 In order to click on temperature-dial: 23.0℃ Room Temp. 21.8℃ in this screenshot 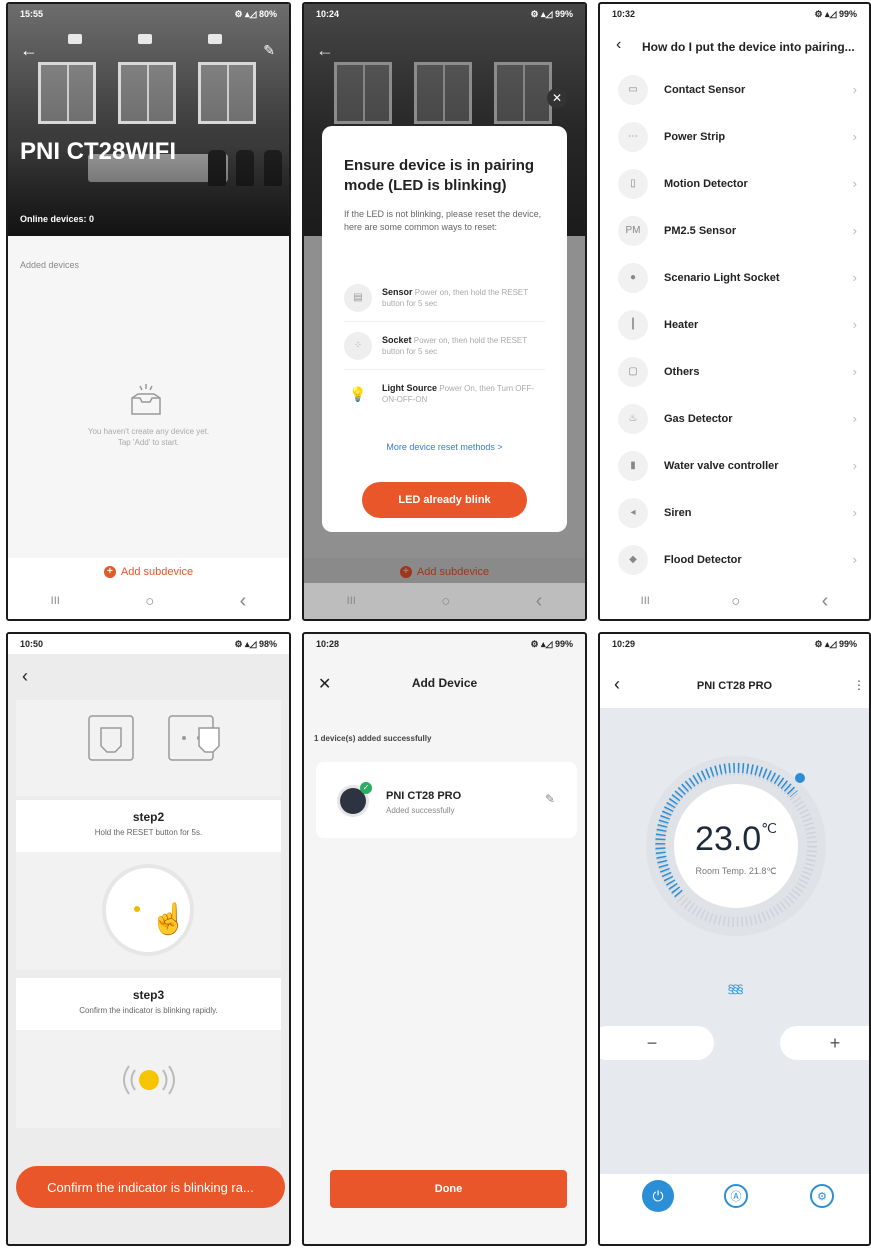, I will do `click(736, 846)`.